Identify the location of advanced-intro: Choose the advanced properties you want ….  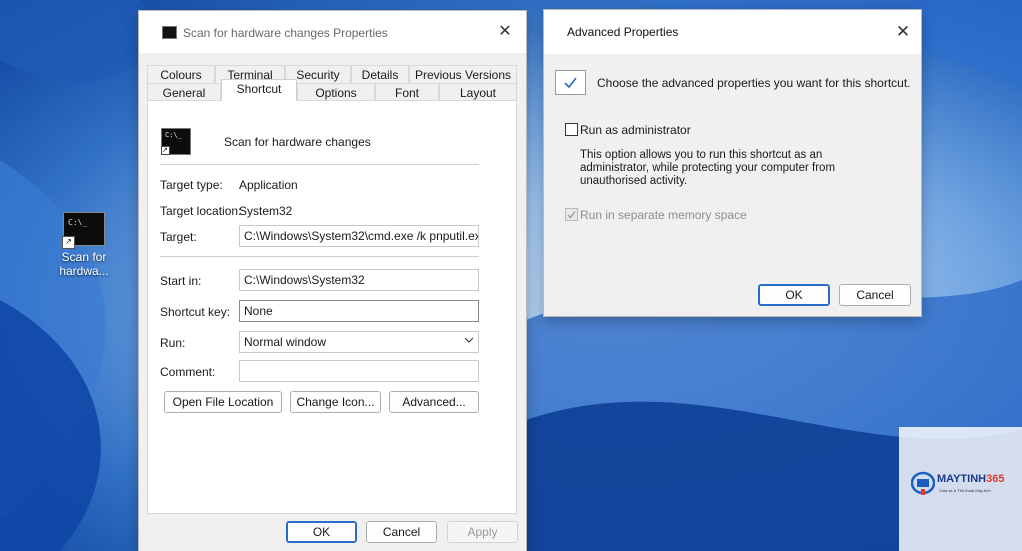
(754, 83).